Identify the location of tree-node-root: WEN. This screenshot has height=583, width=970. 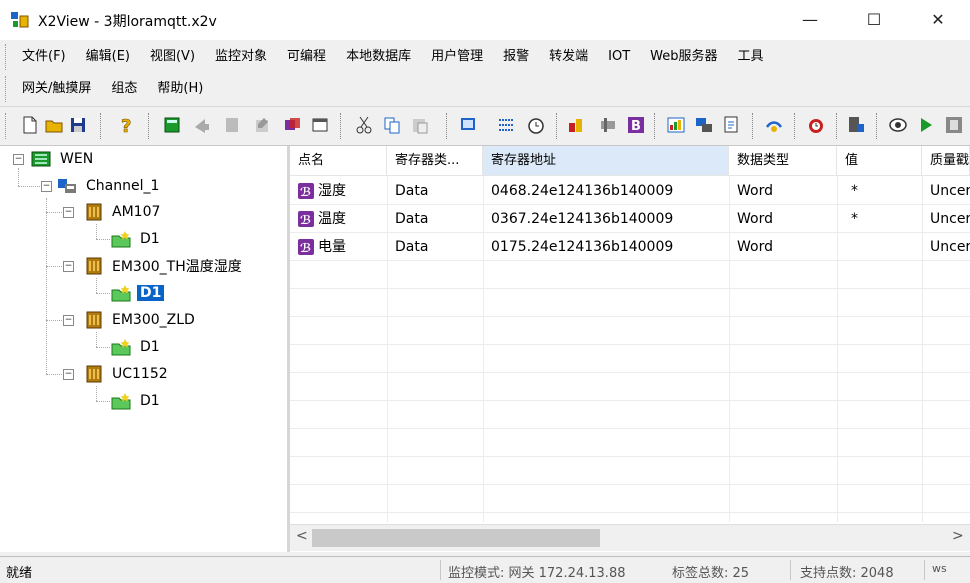
(63, 159).